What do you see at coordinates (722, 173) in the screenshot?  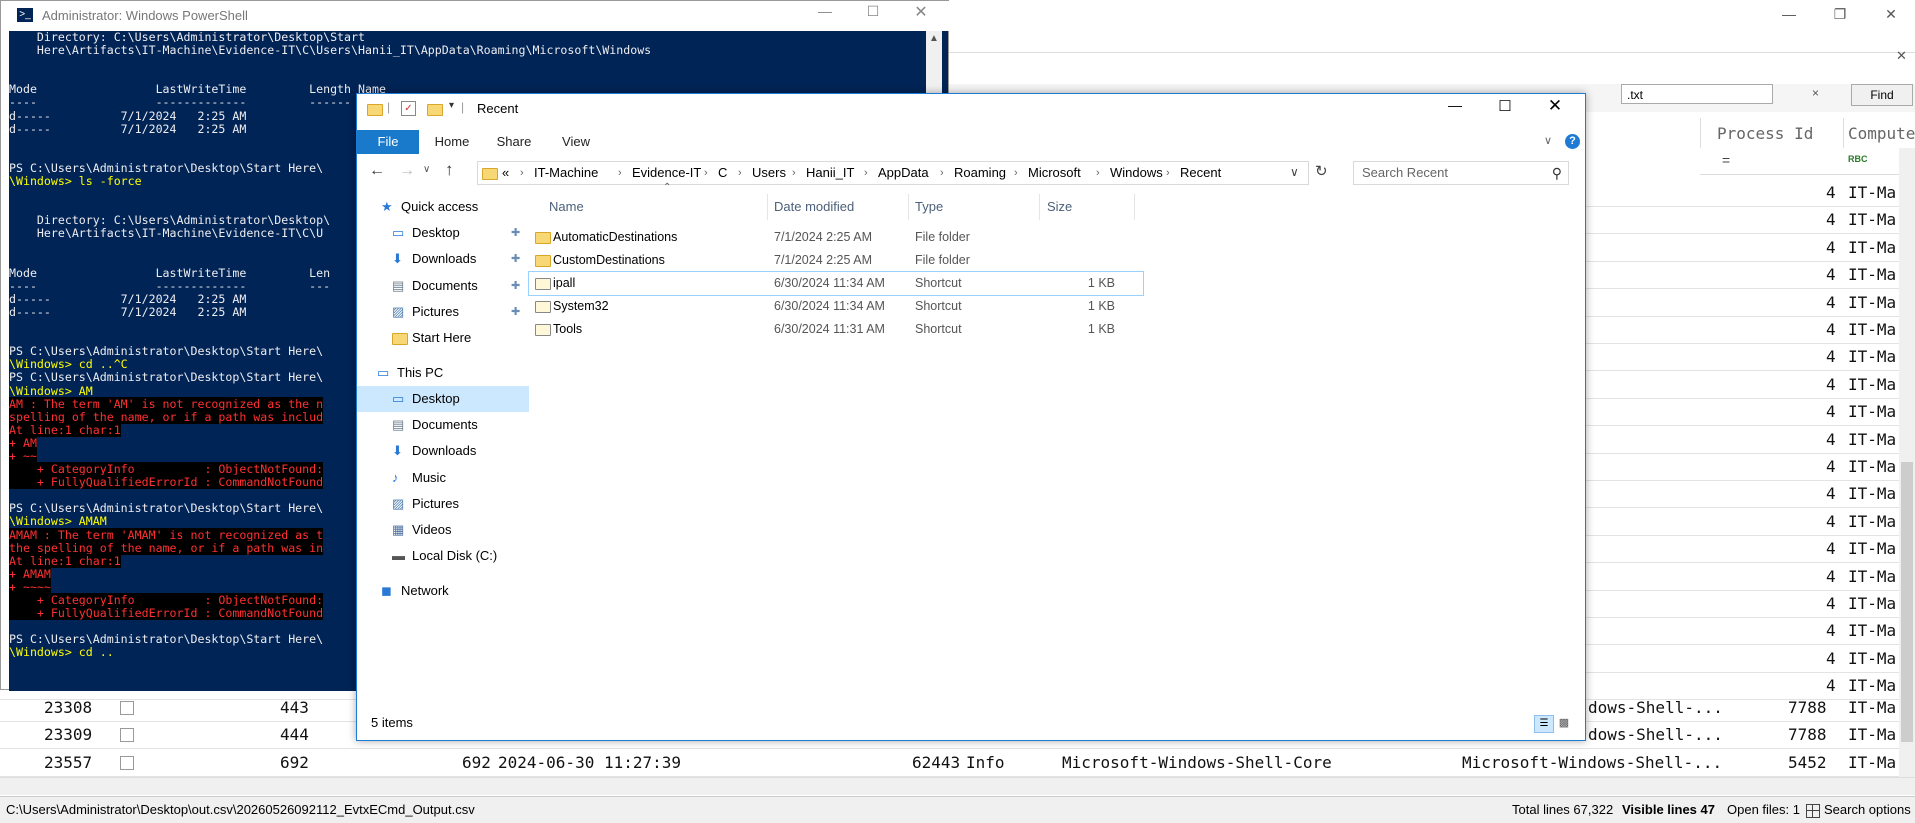 I see `breadcrumb-item: C` at bounding box center [722, 173].